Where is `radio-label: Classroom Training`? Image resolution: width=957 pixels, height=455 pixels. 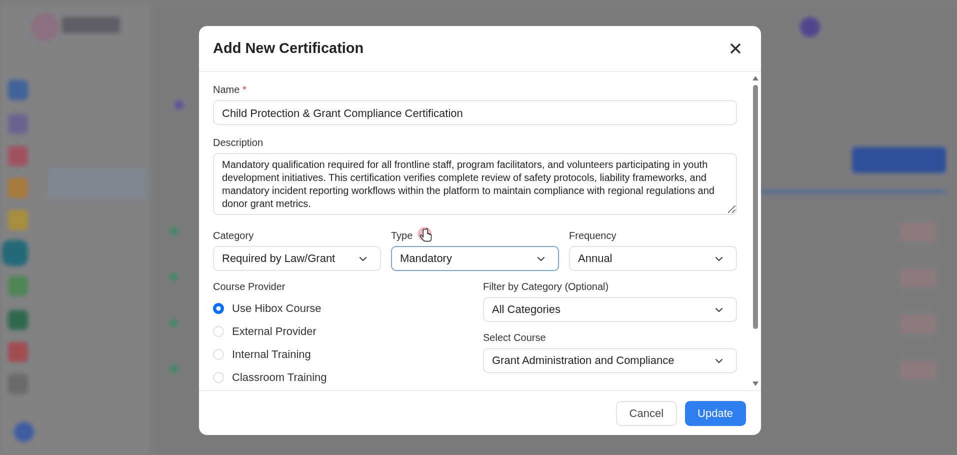 radio-label: Classroom Training is located at coordinates (279, 378).